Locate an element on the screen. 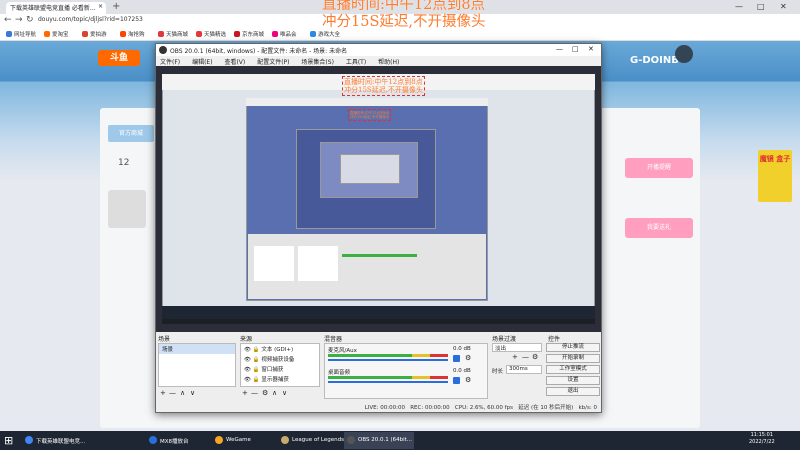  captured-overlay-line2: 冲分15S延迟,不开摄像头 is located at coordinates (383, 90).